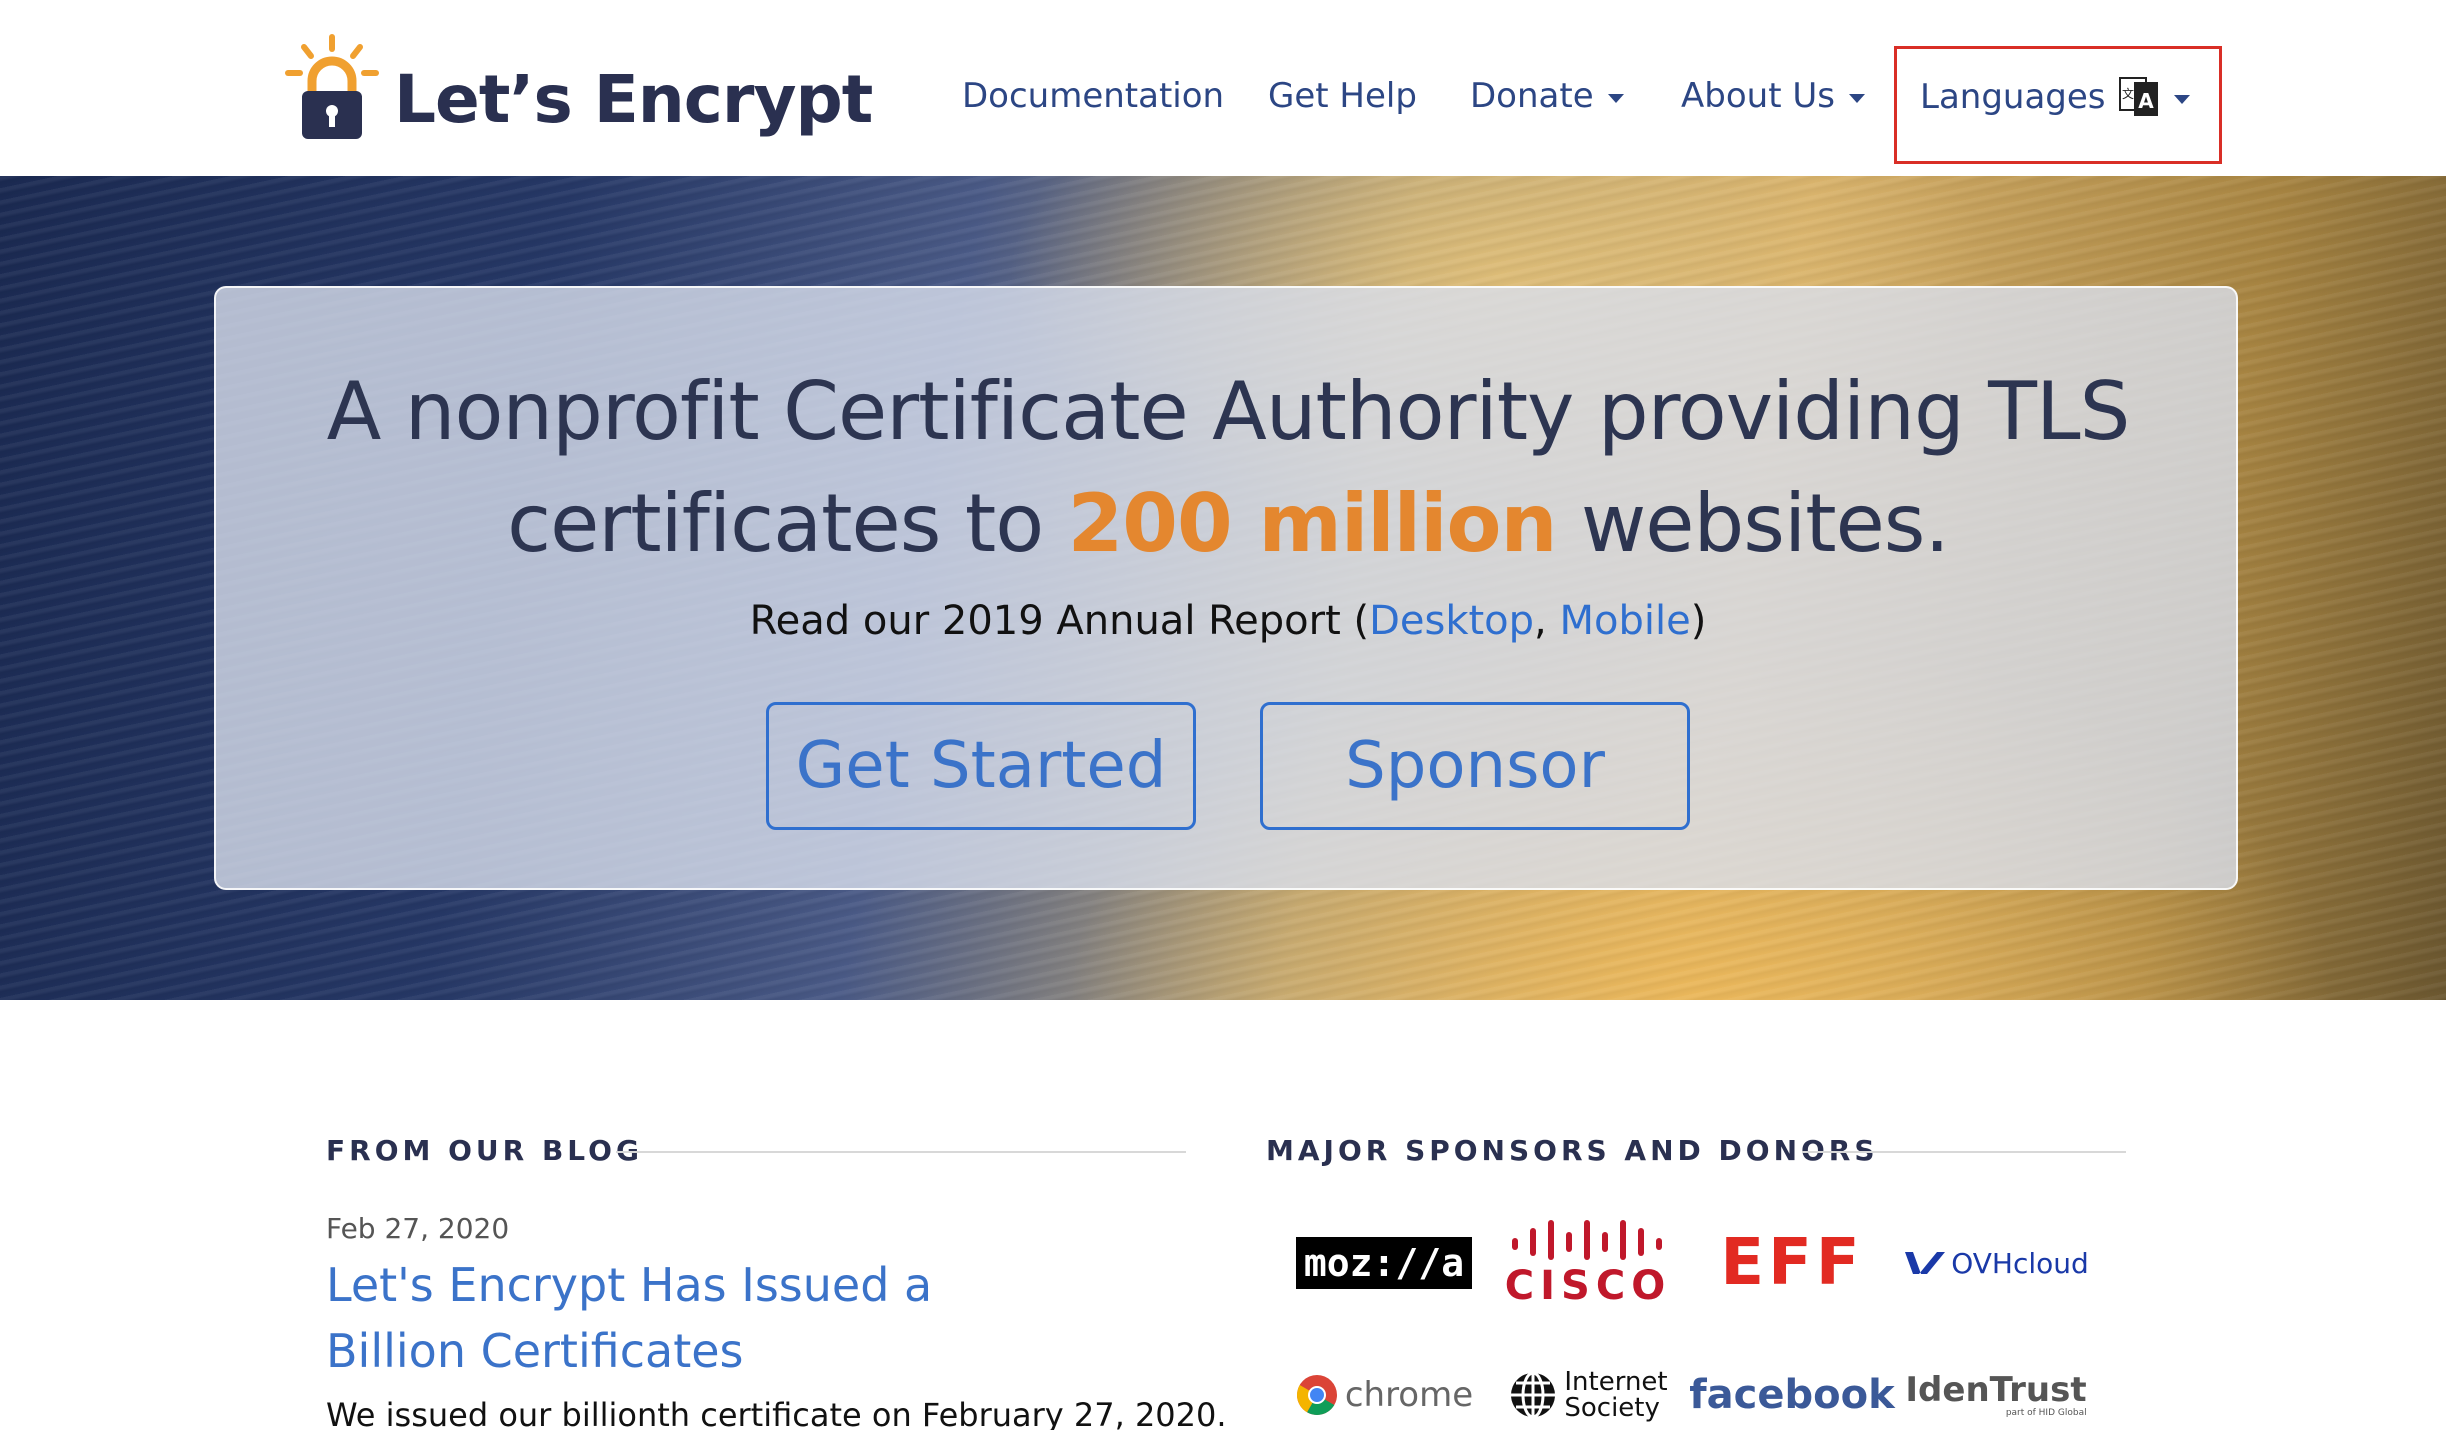 This screenshot has width=2446, height=1430. Describe the element at coordinates (1532, 96) in the screenshot. I see `nav-donate-label: Donate` at that location.